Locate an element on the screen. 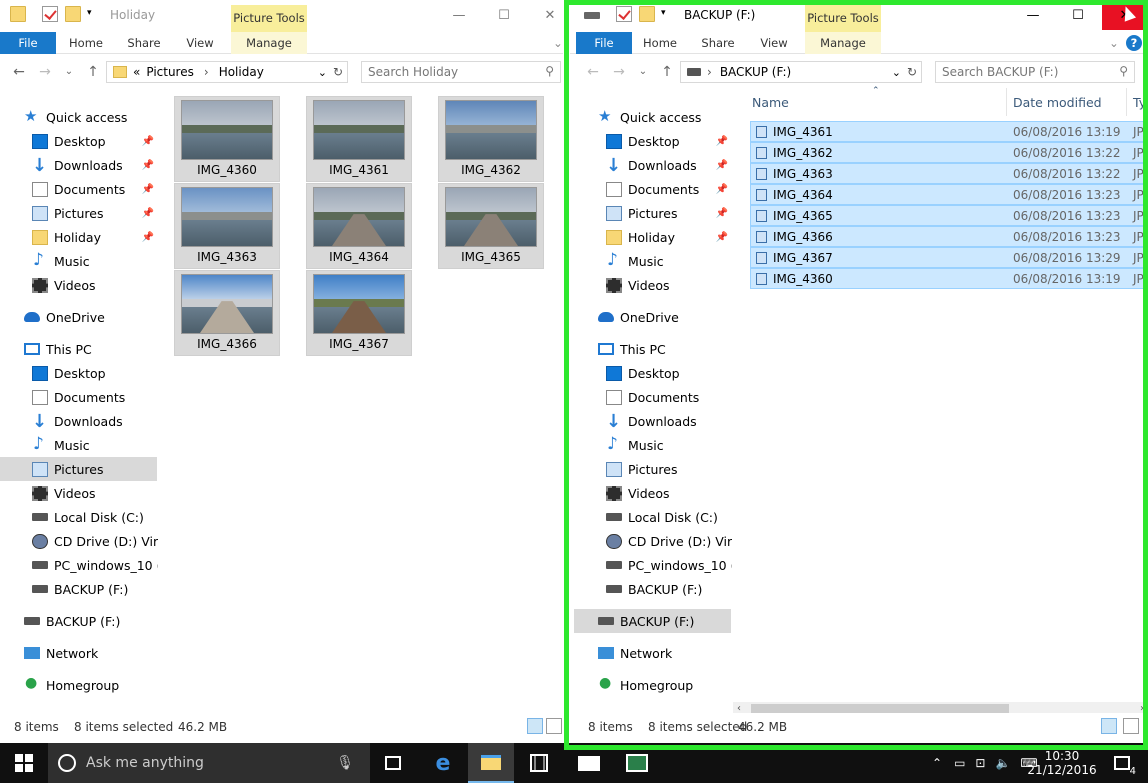 The image size is (1148, 783). table-row: IMG_4366 06/08/2016 13:23 JPG is located at coordinates (949, 236).